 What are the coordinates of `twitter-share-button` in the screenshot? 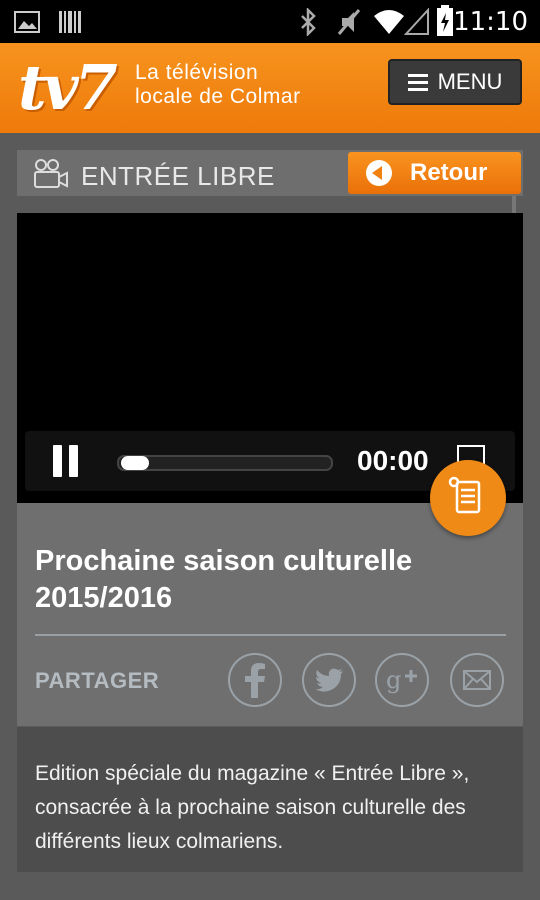 It's located at (329, 680).